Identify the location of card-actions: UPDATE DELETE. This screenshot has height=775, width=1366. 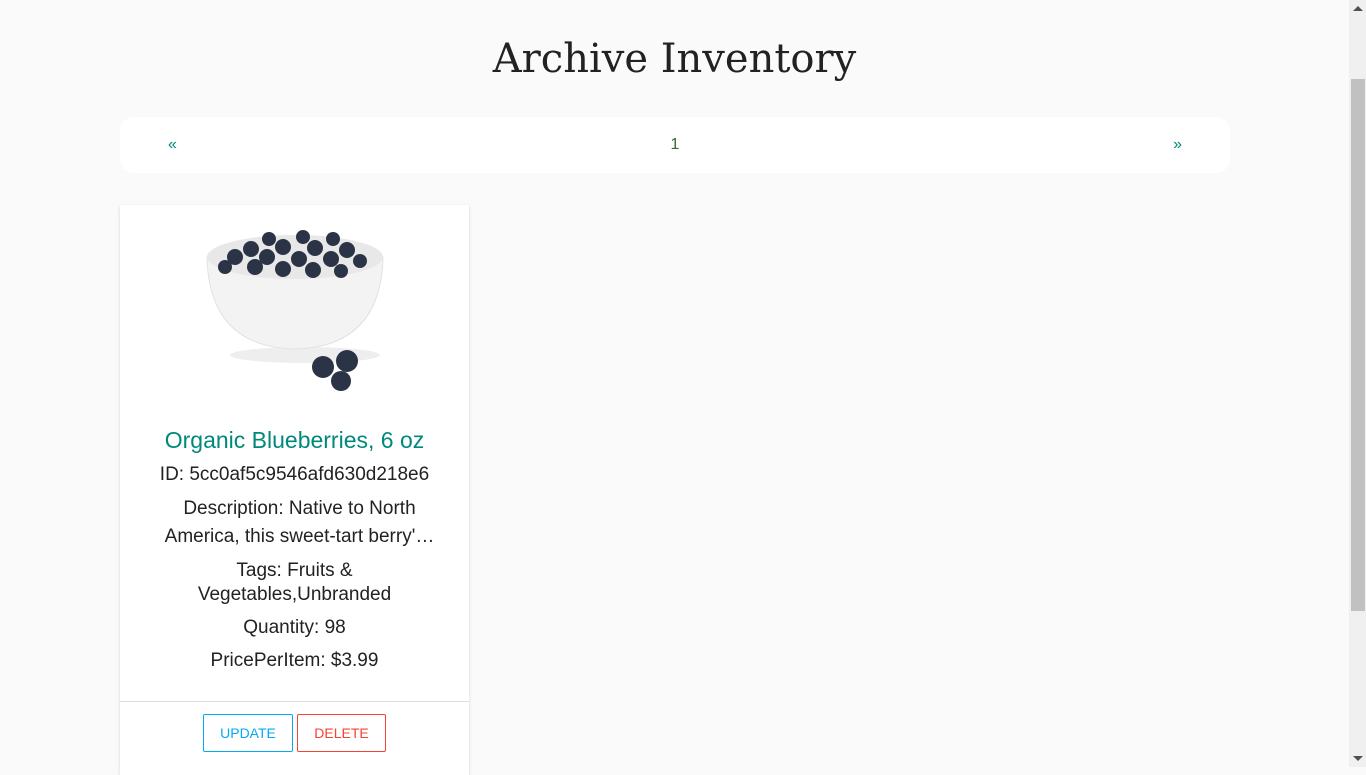
(294, 733).